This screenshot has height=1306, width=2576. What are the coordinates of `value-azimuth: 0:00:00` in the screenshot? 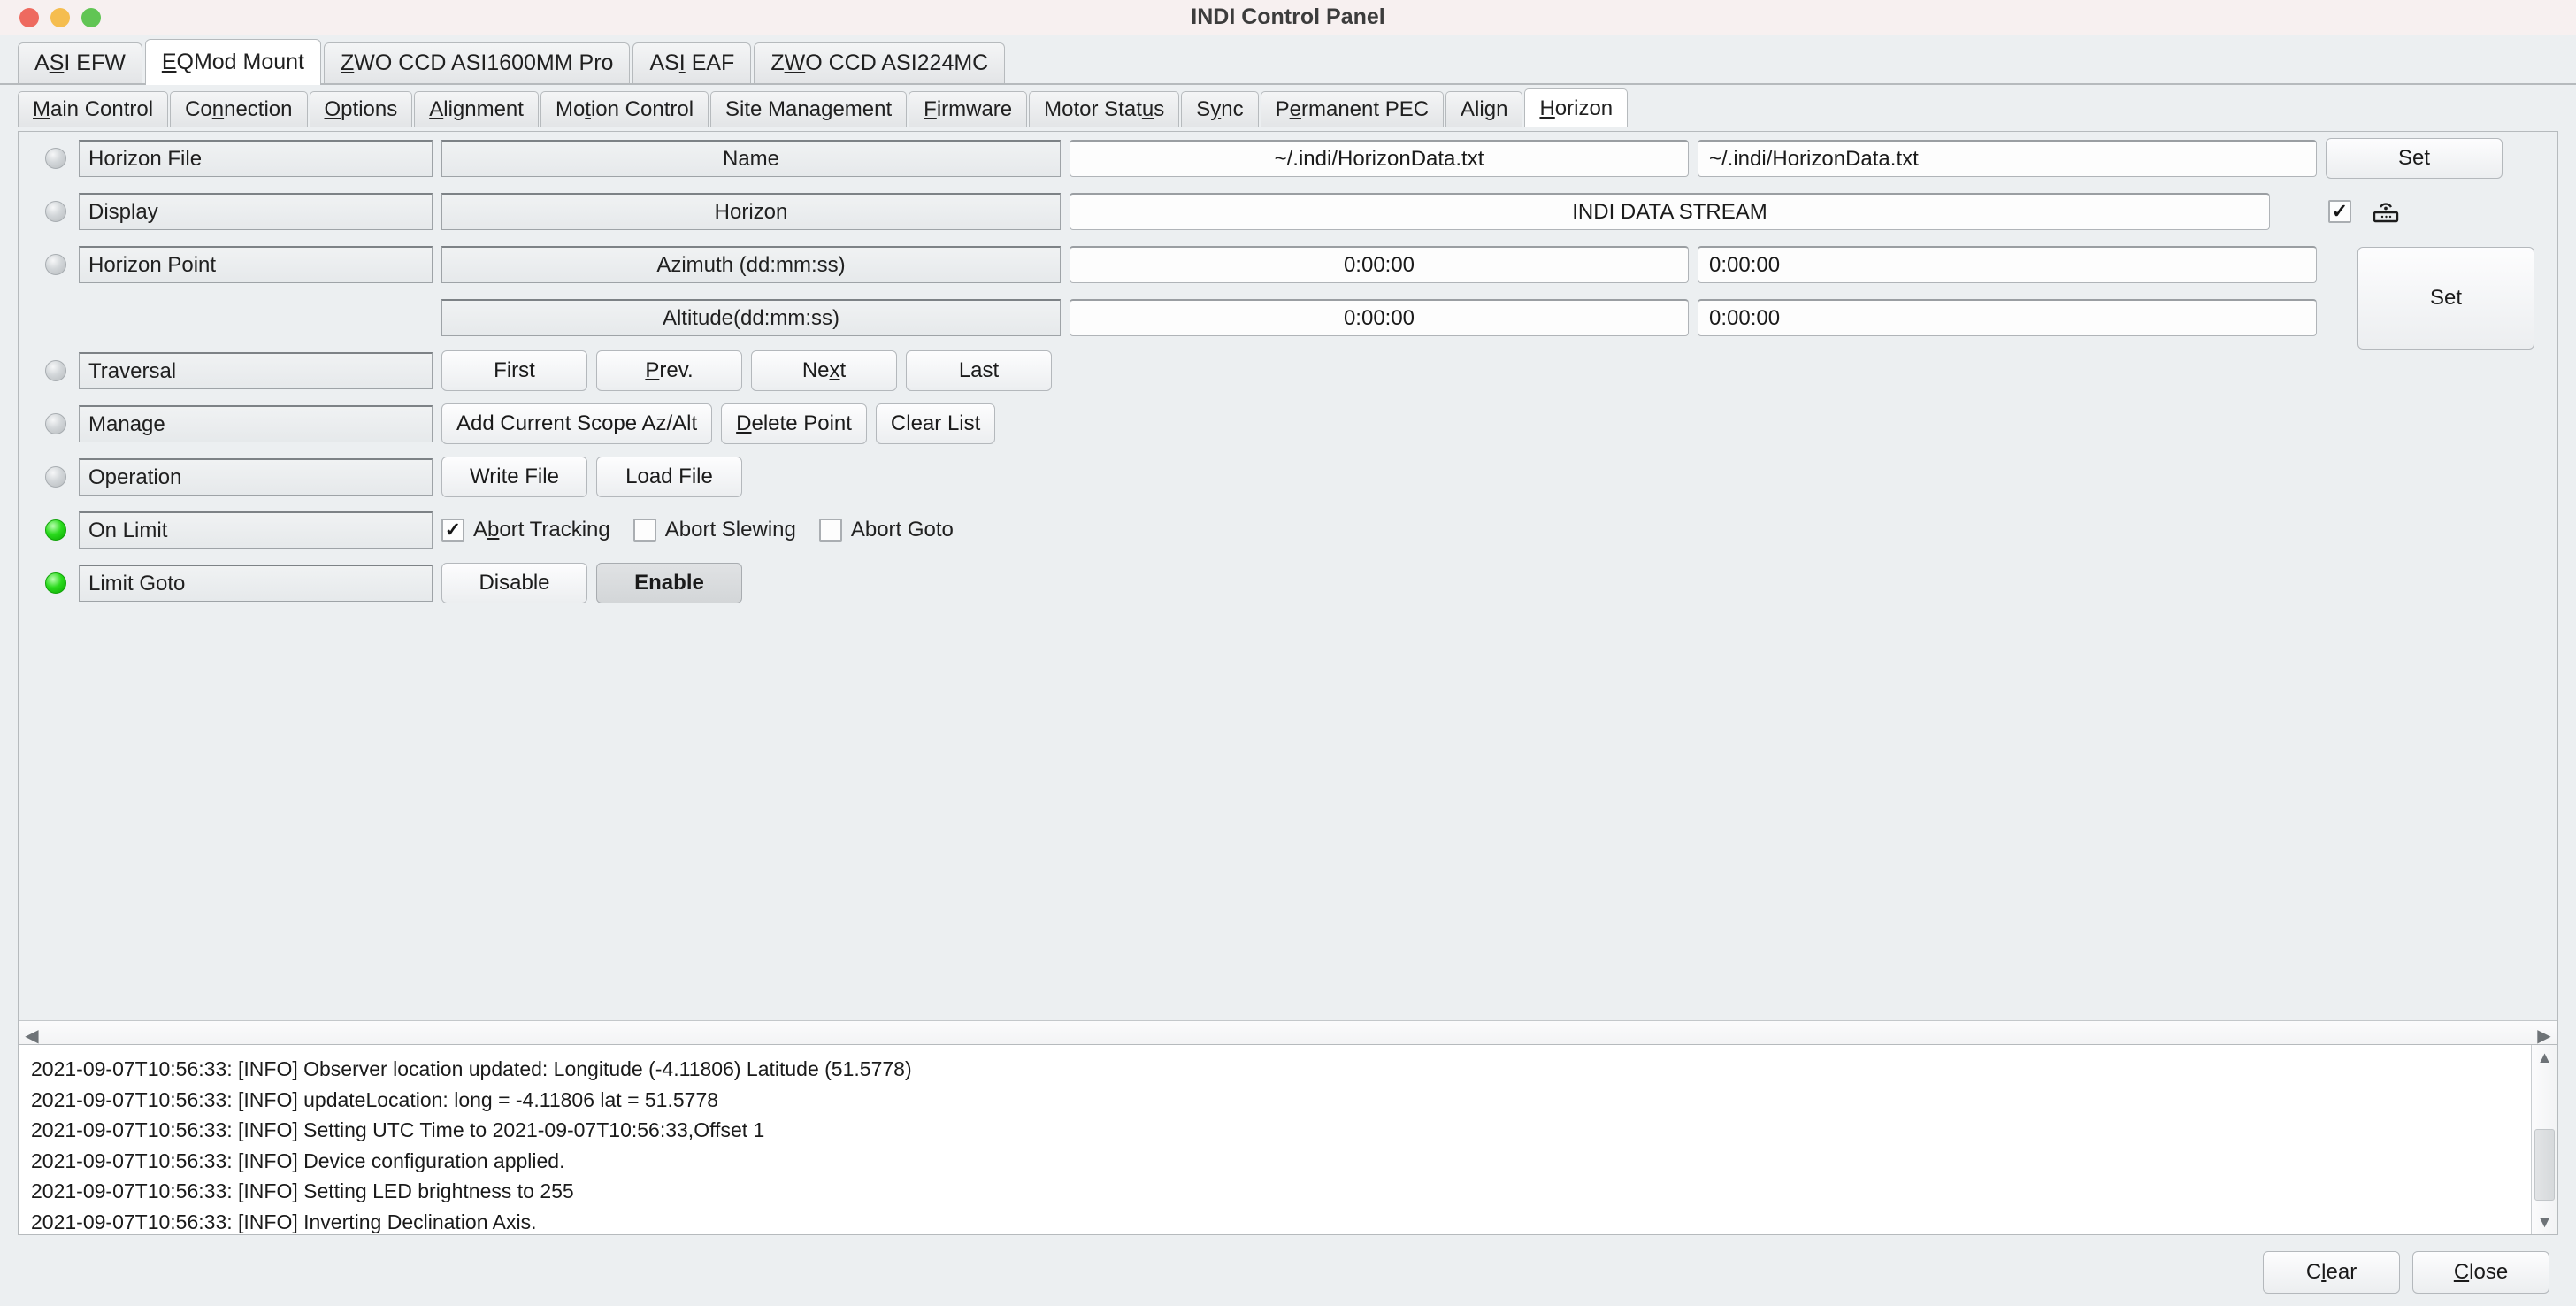 It's located at (1379, 264).